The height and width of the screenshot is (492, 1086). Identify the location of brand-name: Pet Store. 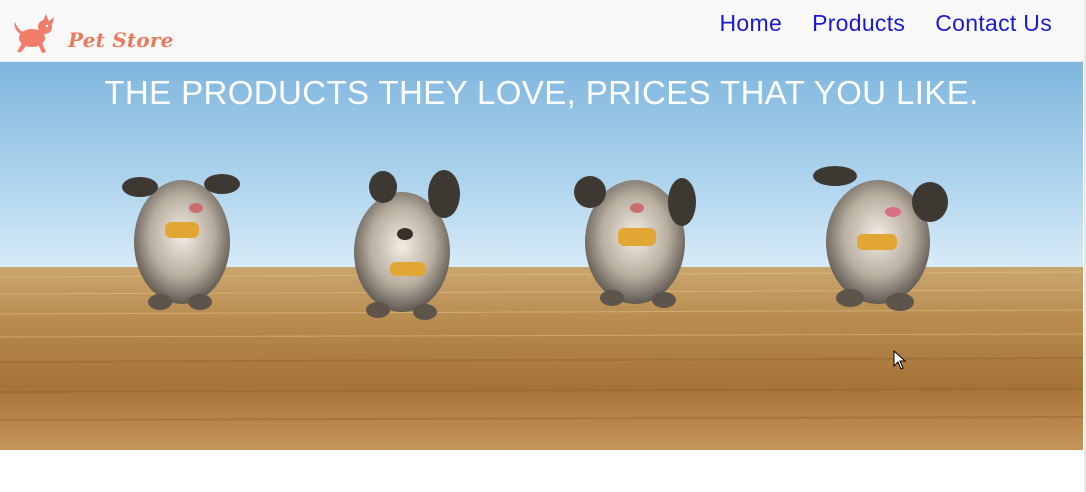
(121, 40).